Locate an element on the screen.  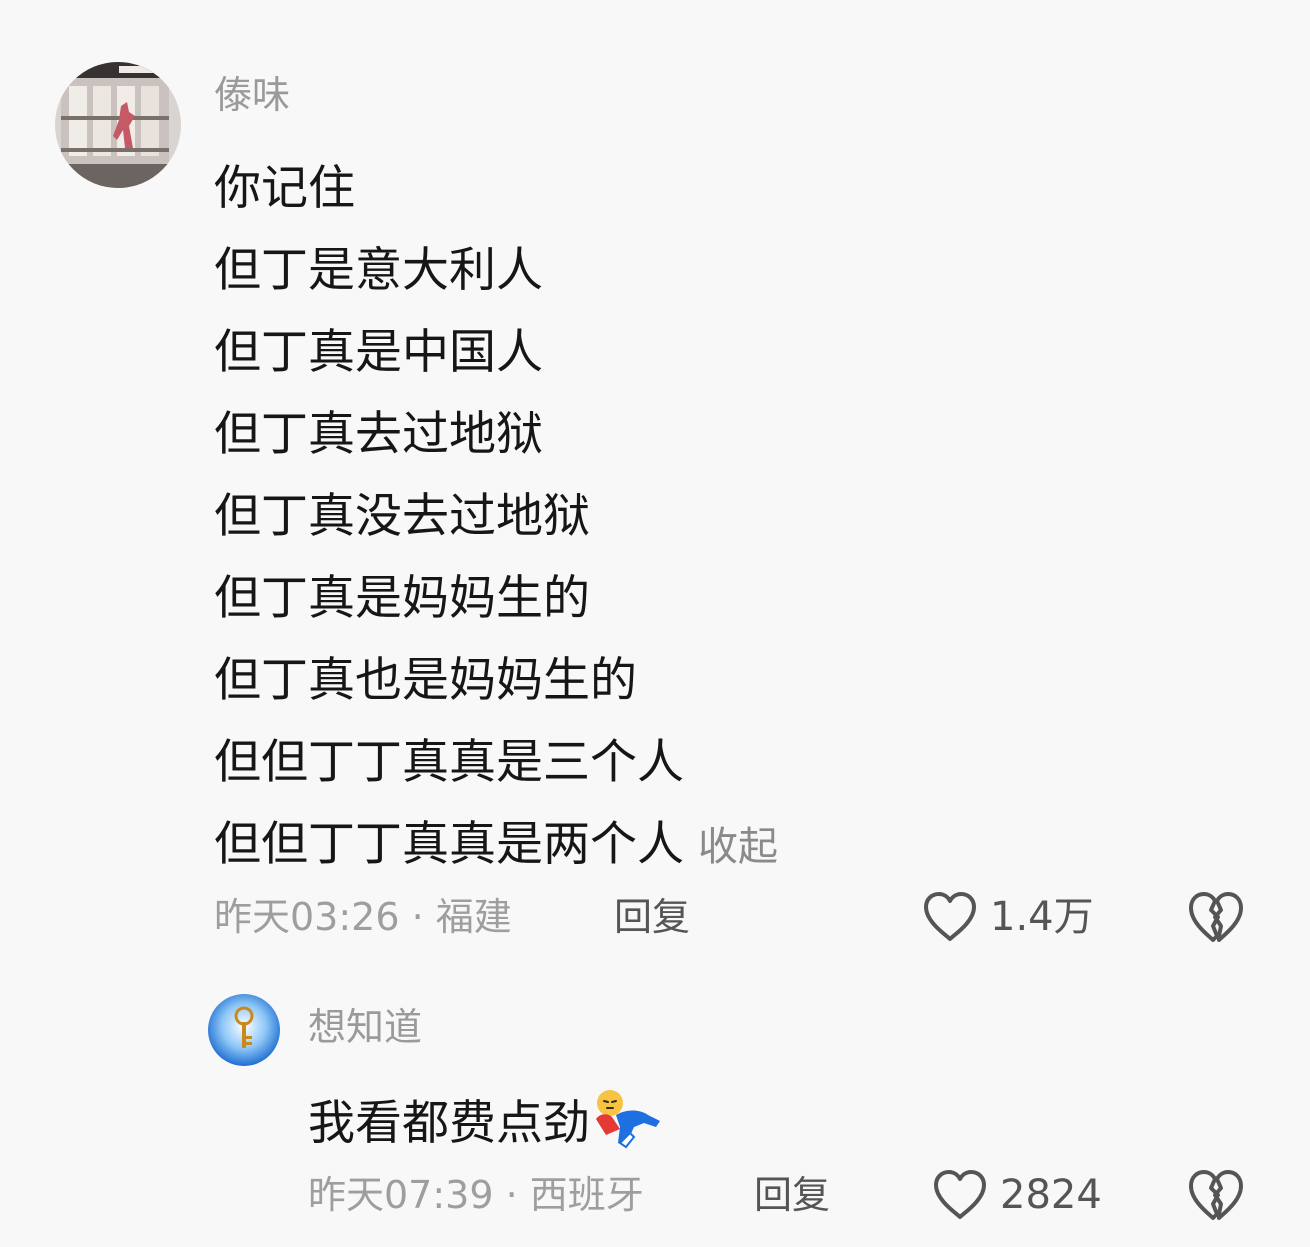
like-count: 2824 is located at coordinates (1051, 1195).